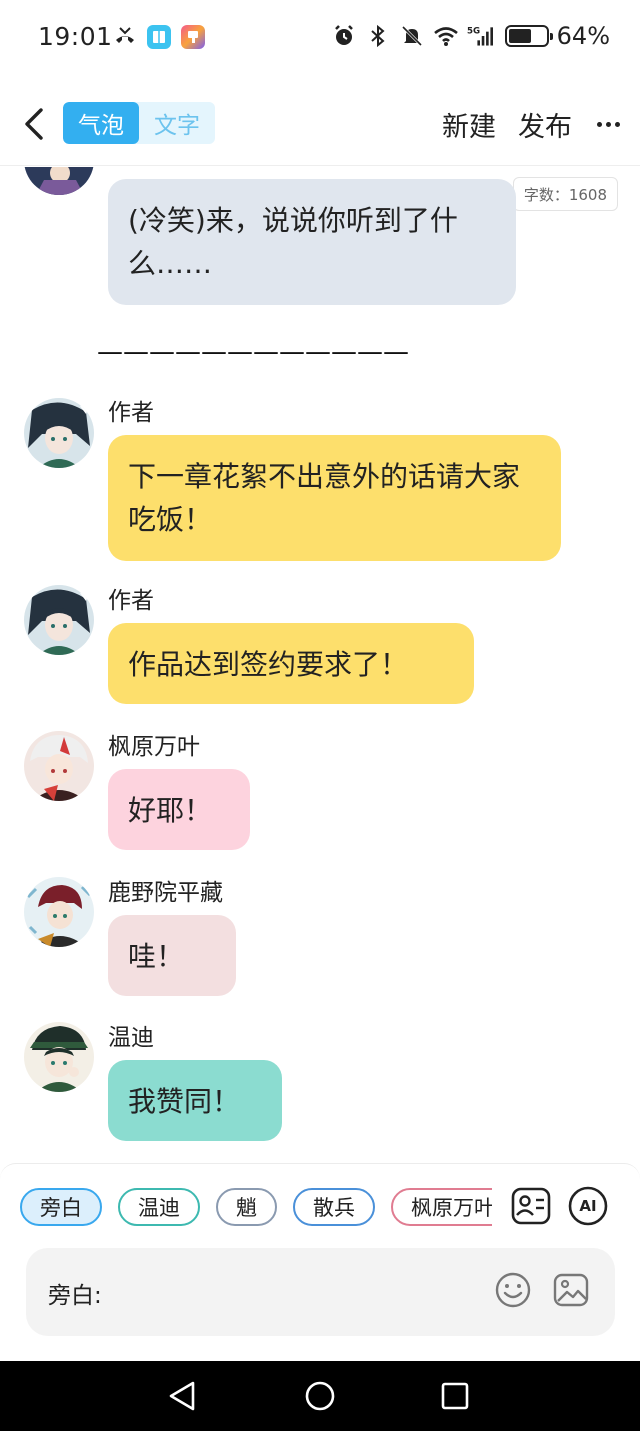 The image size is (640, 1431). Describe the element at coordinates (473, 31) in the screenshot. I see `svg-text: 5G` at that location.